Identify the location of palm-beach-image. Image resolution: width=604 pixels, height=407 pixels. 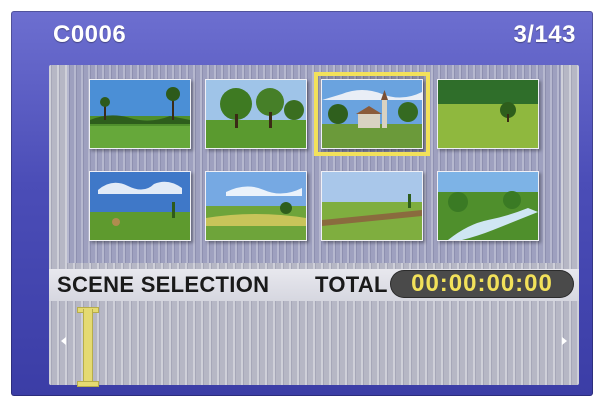
(140, 114).